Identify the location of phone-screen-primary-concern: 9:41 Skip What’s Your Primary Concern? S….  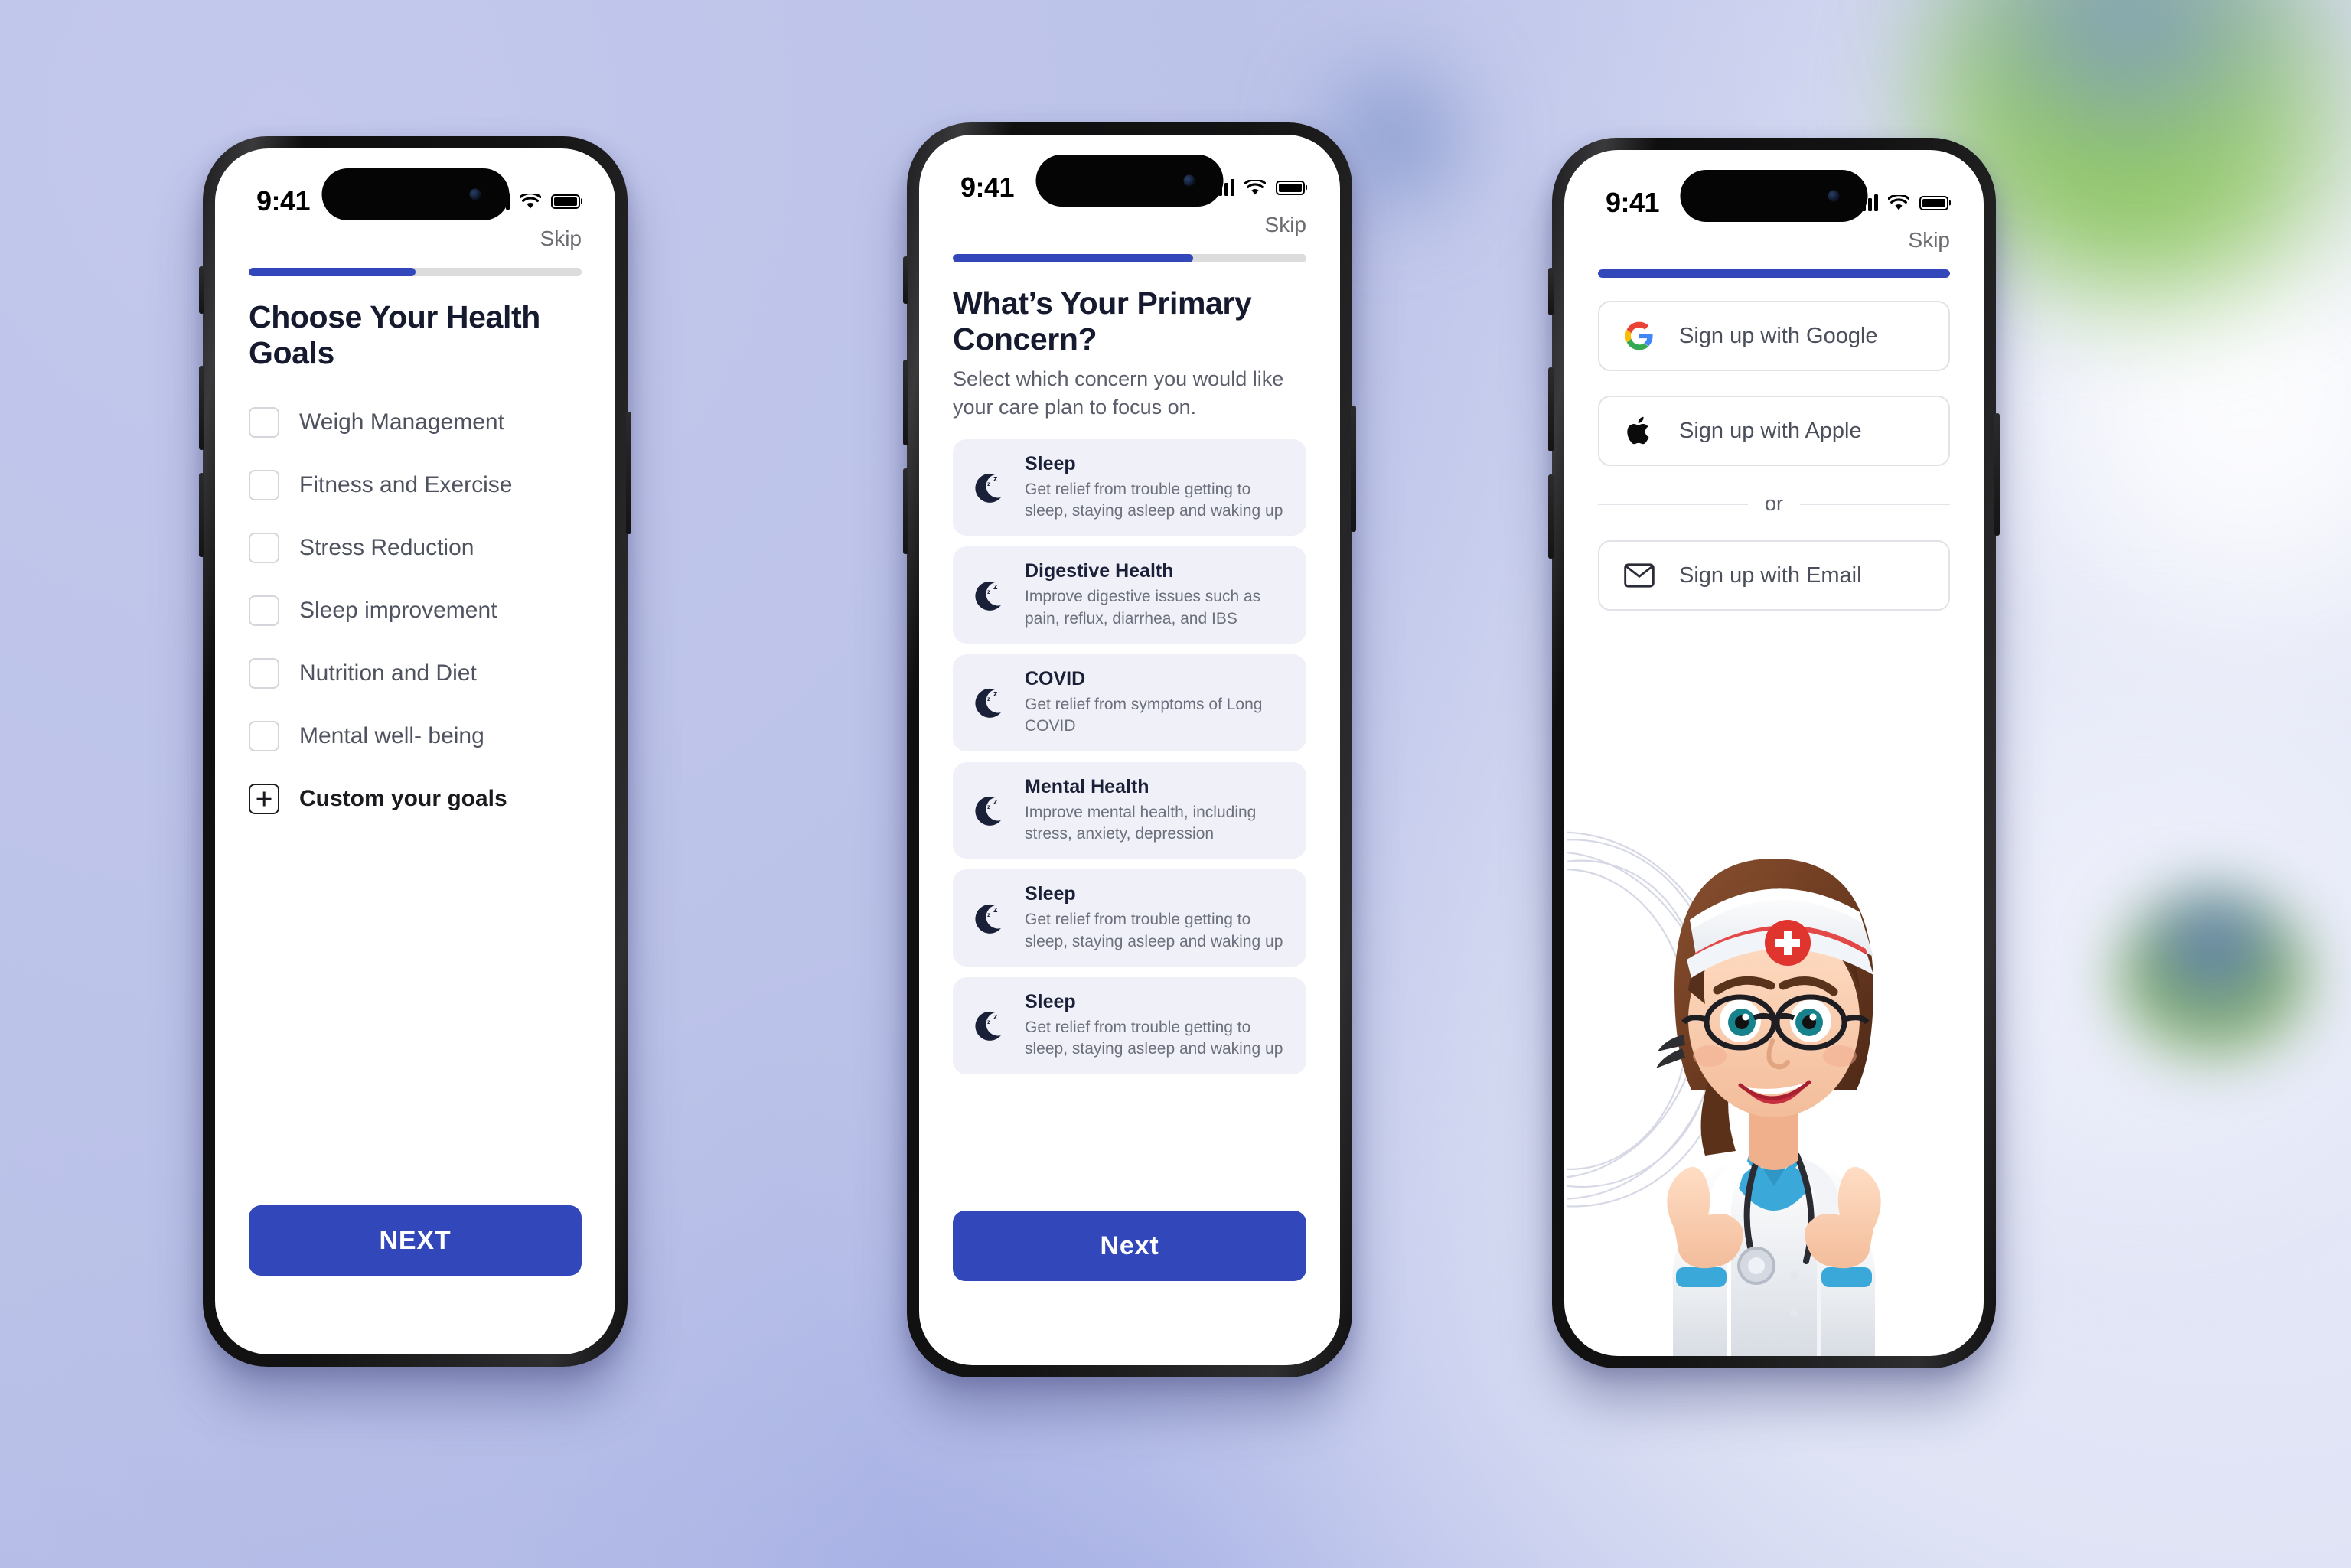
(1129, 750).